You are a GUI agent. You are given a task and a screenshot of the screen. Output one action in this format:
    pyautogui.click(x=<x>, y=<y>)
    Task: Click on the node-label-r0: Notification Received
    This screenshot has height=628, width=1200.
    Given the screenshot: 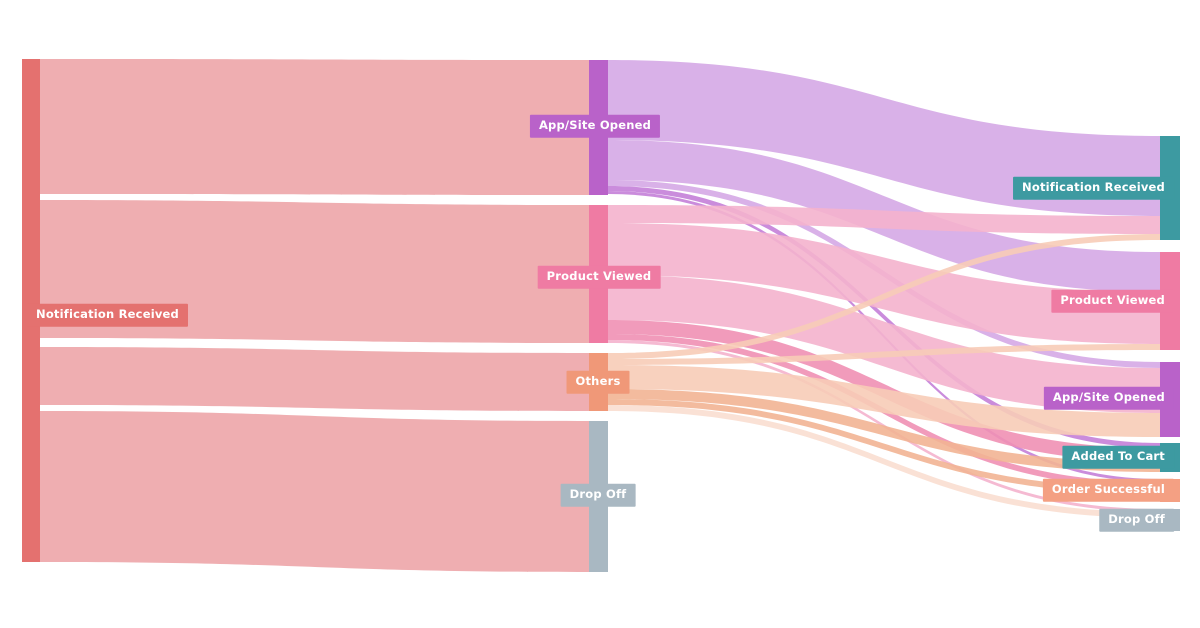 What is the action you would take?
    pyautogui.click(x=1093, y=188)
    